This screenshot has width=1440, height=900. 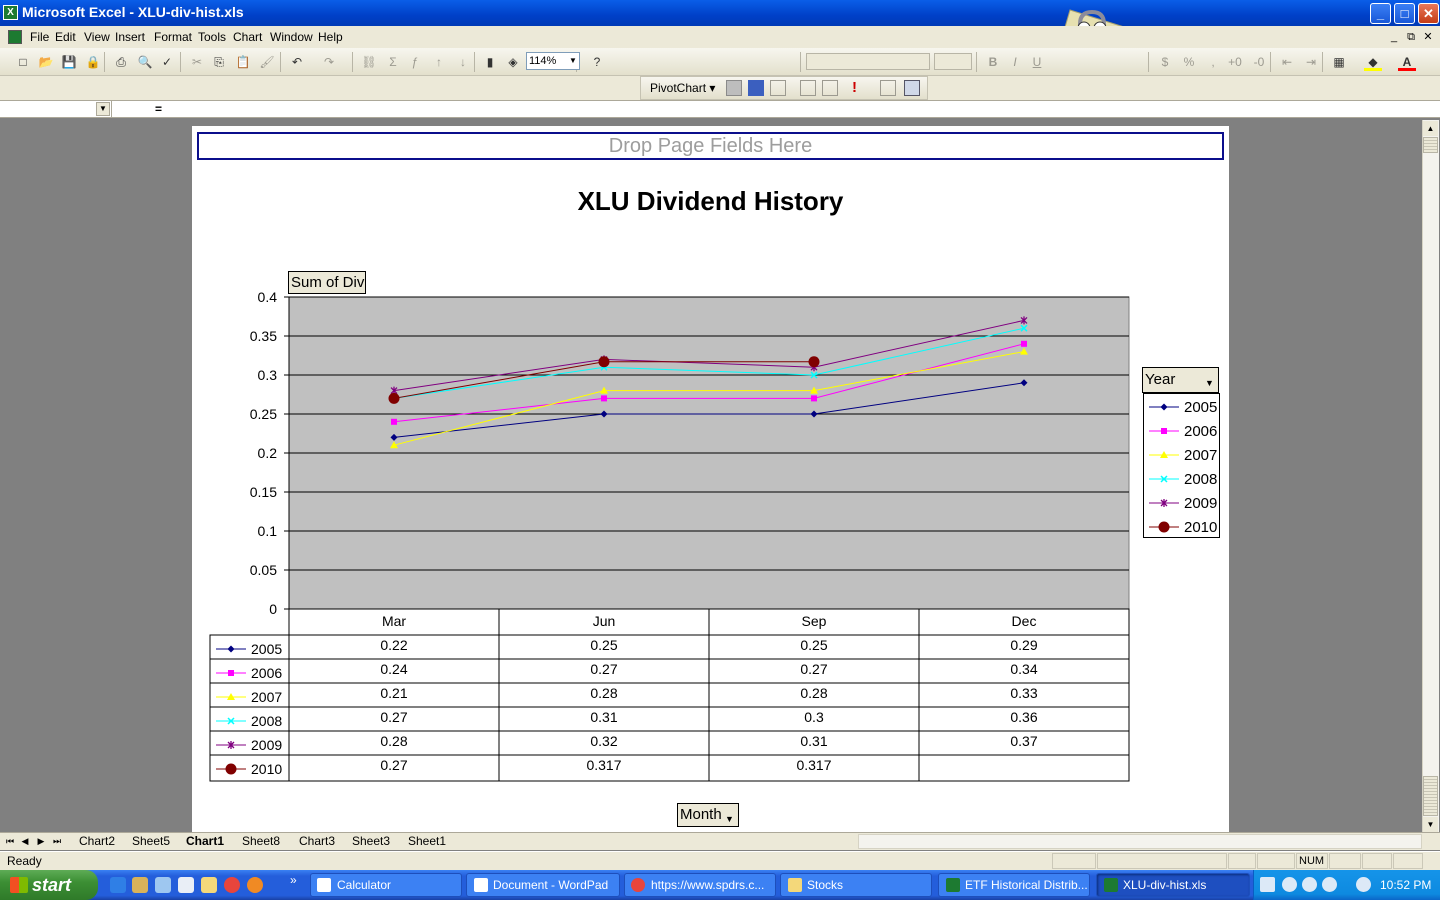 What do you see at coordinates (69, 62) in the screenshot?
I see `save-icon: 💾` at bounding box center [69, 62].